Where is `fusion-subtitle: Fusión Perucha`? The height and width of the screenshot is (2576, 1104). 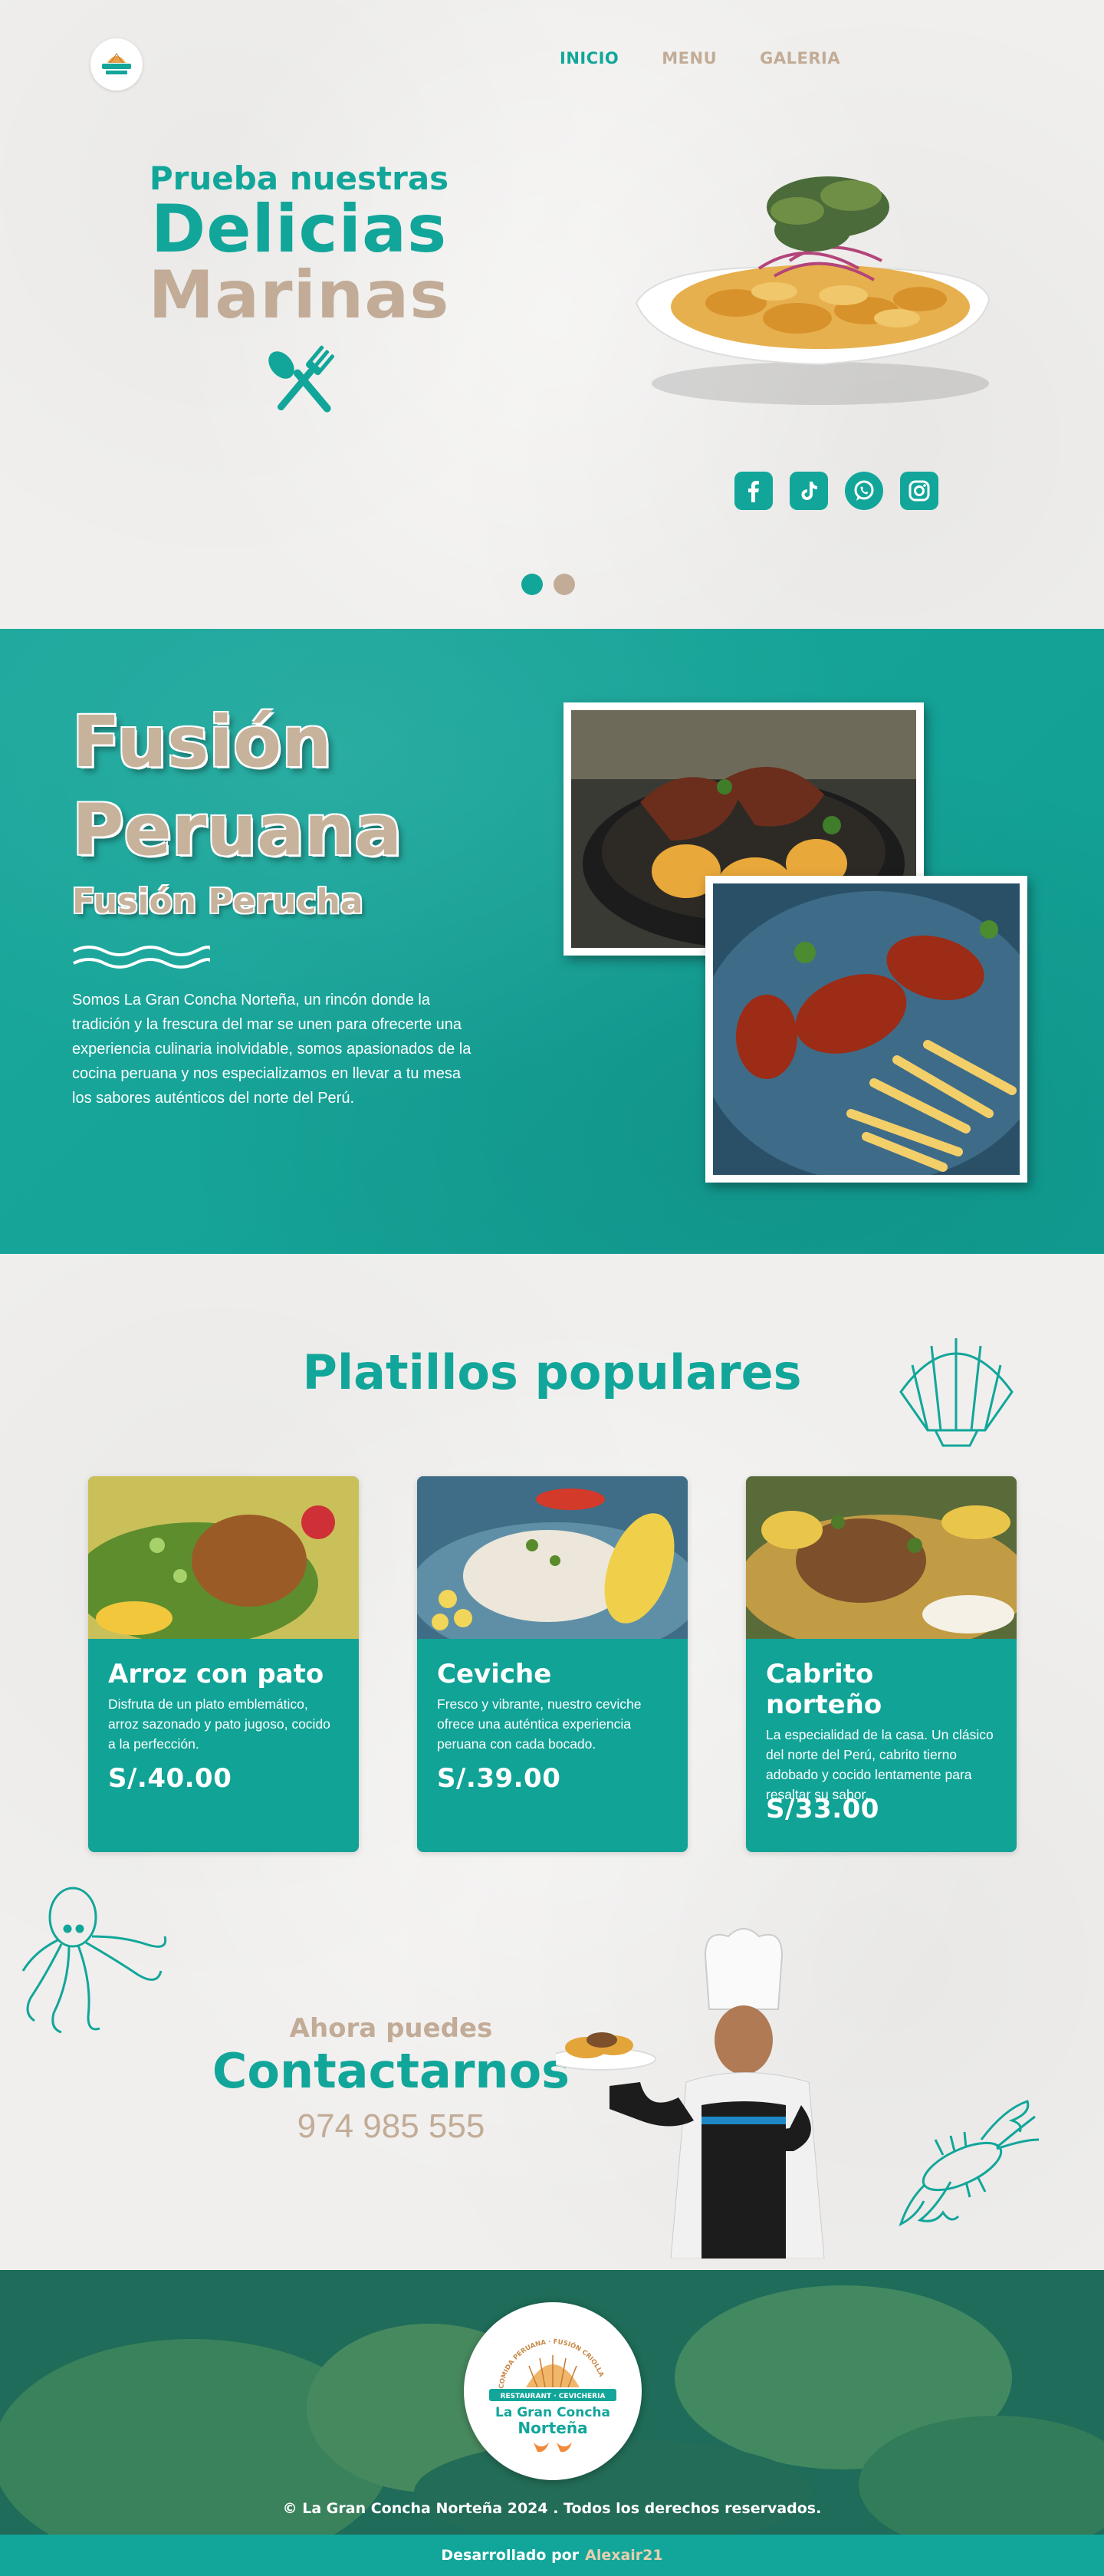
fusion-subtitle: Fusión Perucha is located at coordinates (218, 901).